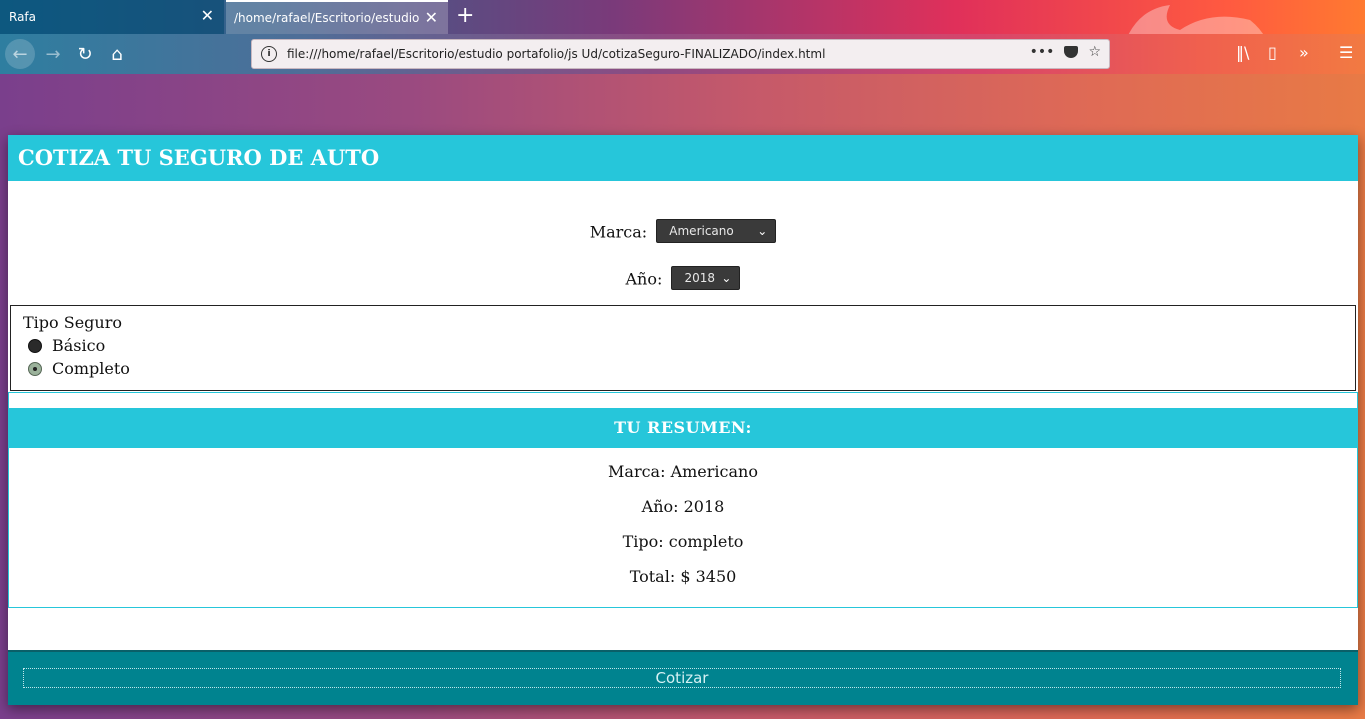 This screenshot has height=719, width=1365. I want to click on resumen-tipo: Tipo: completo, so click(683, 541).